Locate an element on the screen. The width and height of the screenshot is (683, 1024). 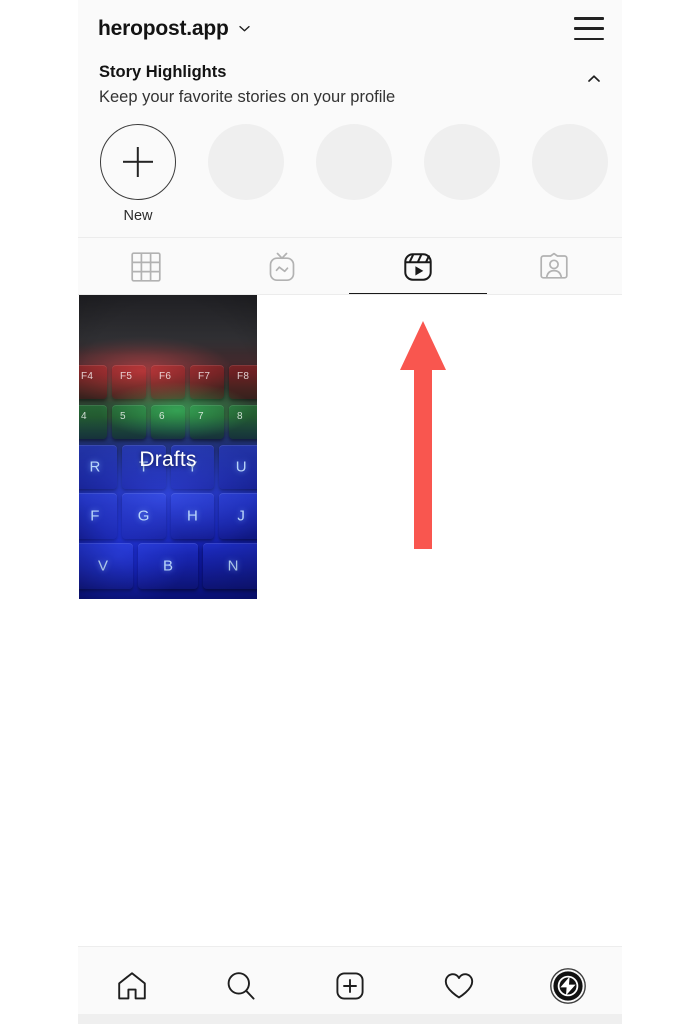
story-highlights-list: New is located at coordinates (350, 166).